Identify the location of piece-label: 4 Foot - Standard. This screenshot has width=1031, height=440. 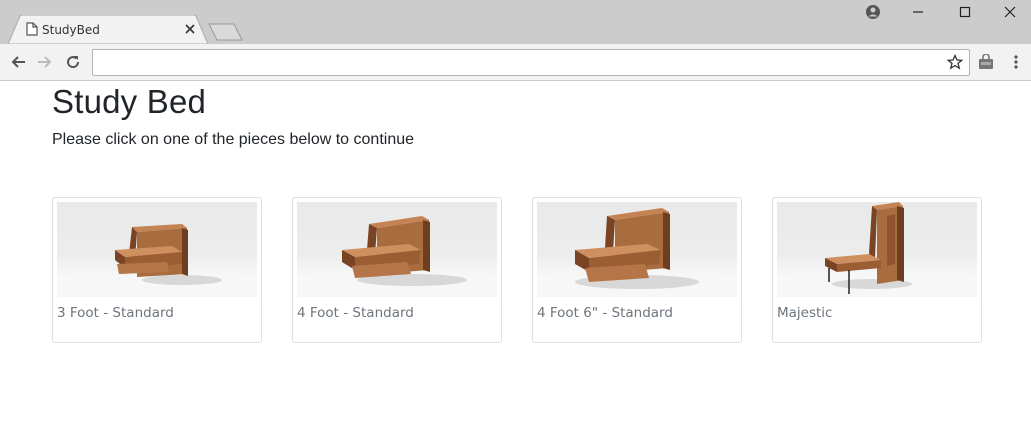
(355, 313).